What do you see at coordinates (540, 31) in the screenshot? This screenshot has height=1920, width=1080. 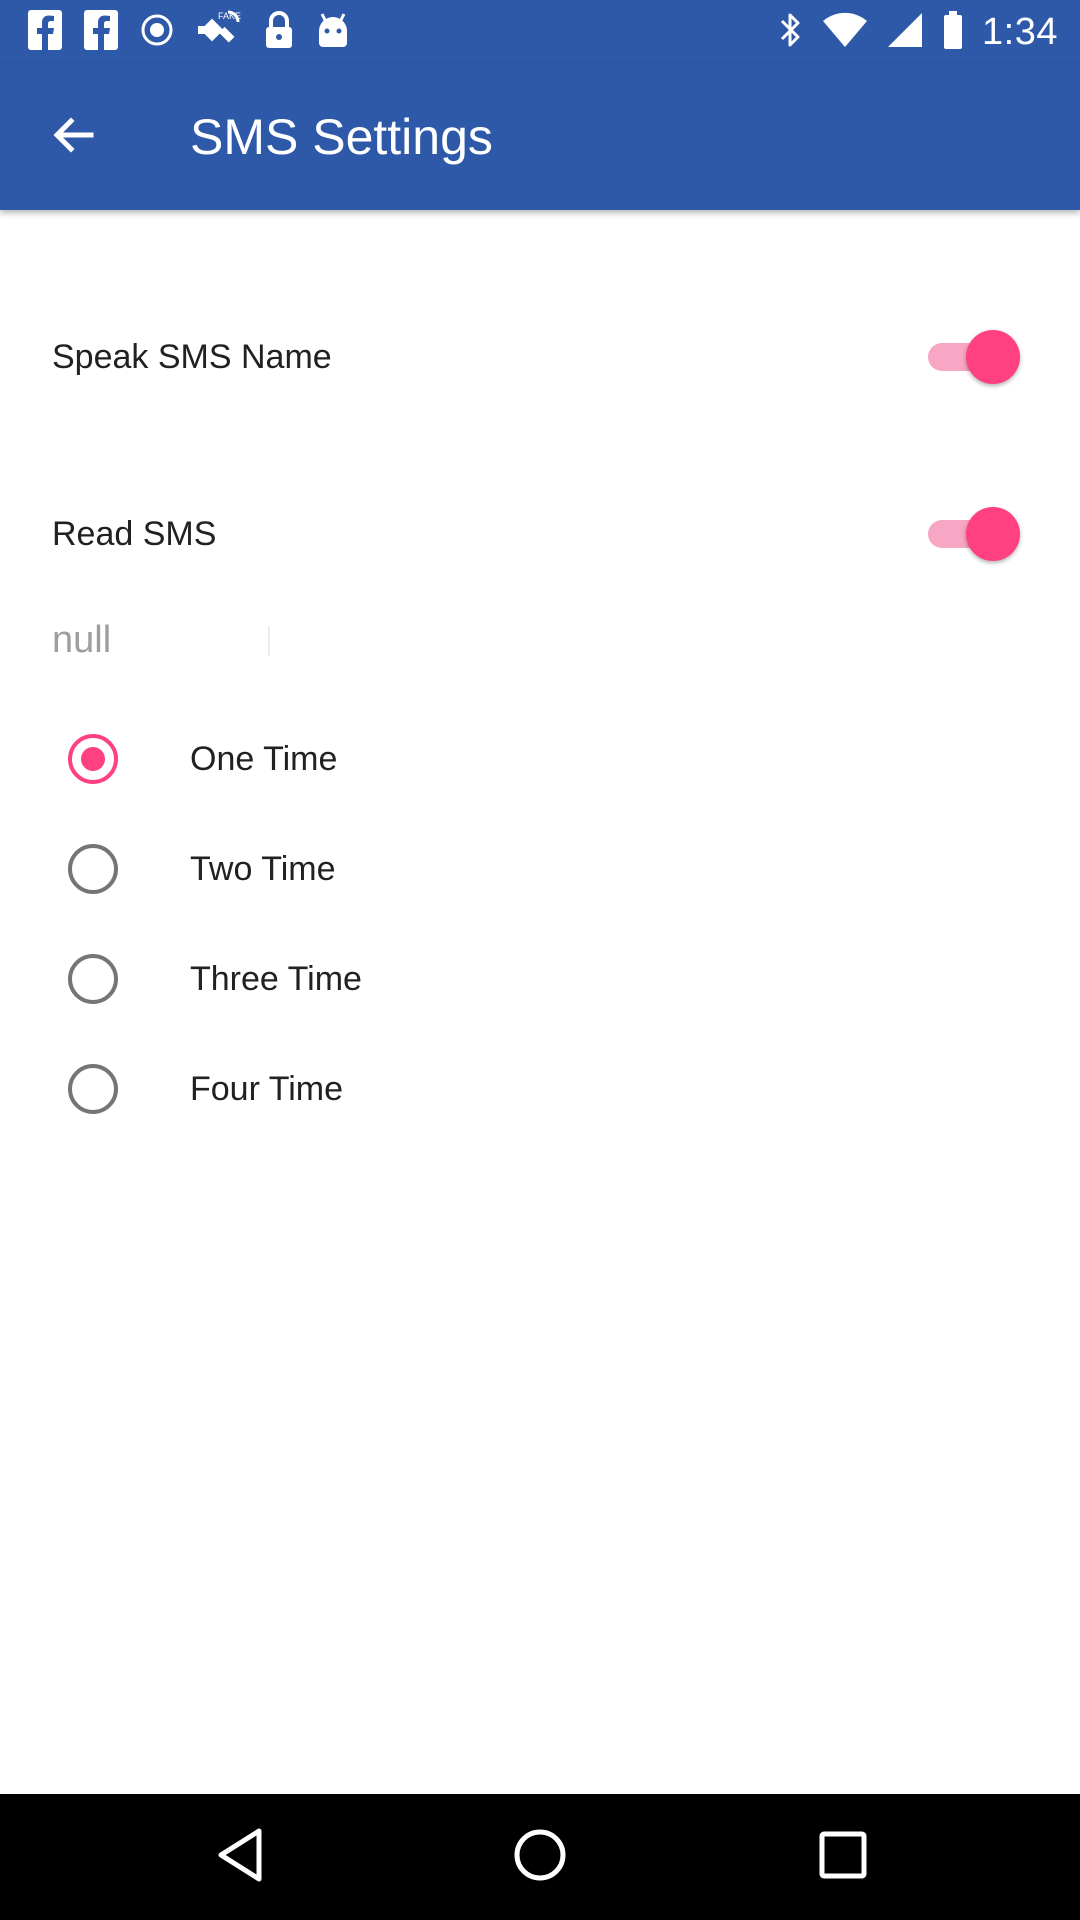 I see `status-bar: FAKE 1:34` at bounding box center [540, 31].